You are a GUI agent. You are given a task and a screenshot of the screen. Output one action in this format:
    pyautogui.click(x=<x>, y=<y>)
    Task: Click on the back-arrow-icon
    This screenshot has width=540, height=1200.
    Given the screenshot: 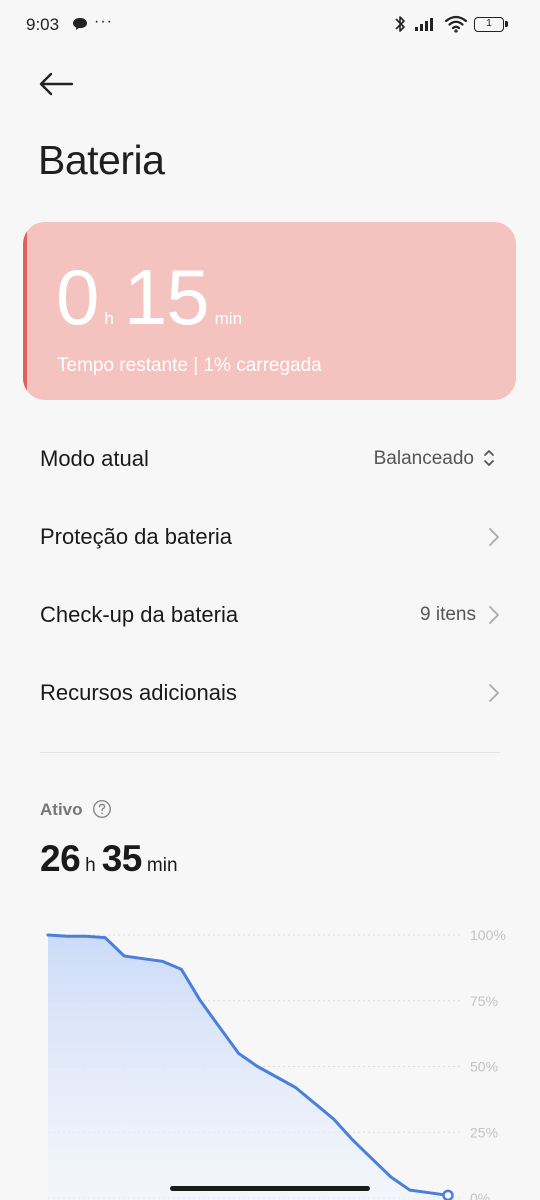 What is the action you would take?
    pyautogui.click(x=56, y=84)
    